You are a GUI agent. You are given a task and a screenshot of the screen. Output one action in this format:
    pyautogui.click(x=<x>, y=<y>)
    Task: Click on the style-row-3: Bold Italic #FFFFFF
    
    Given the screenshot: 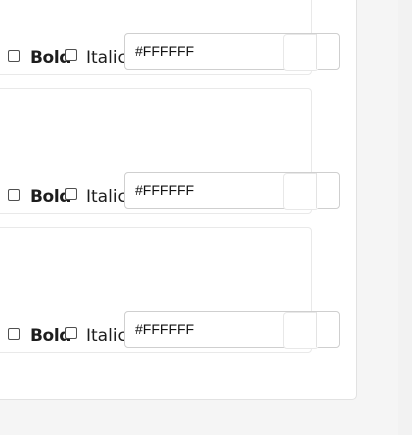 What is the action you would take?
    pyautogui.click(x=206, y=330)
    